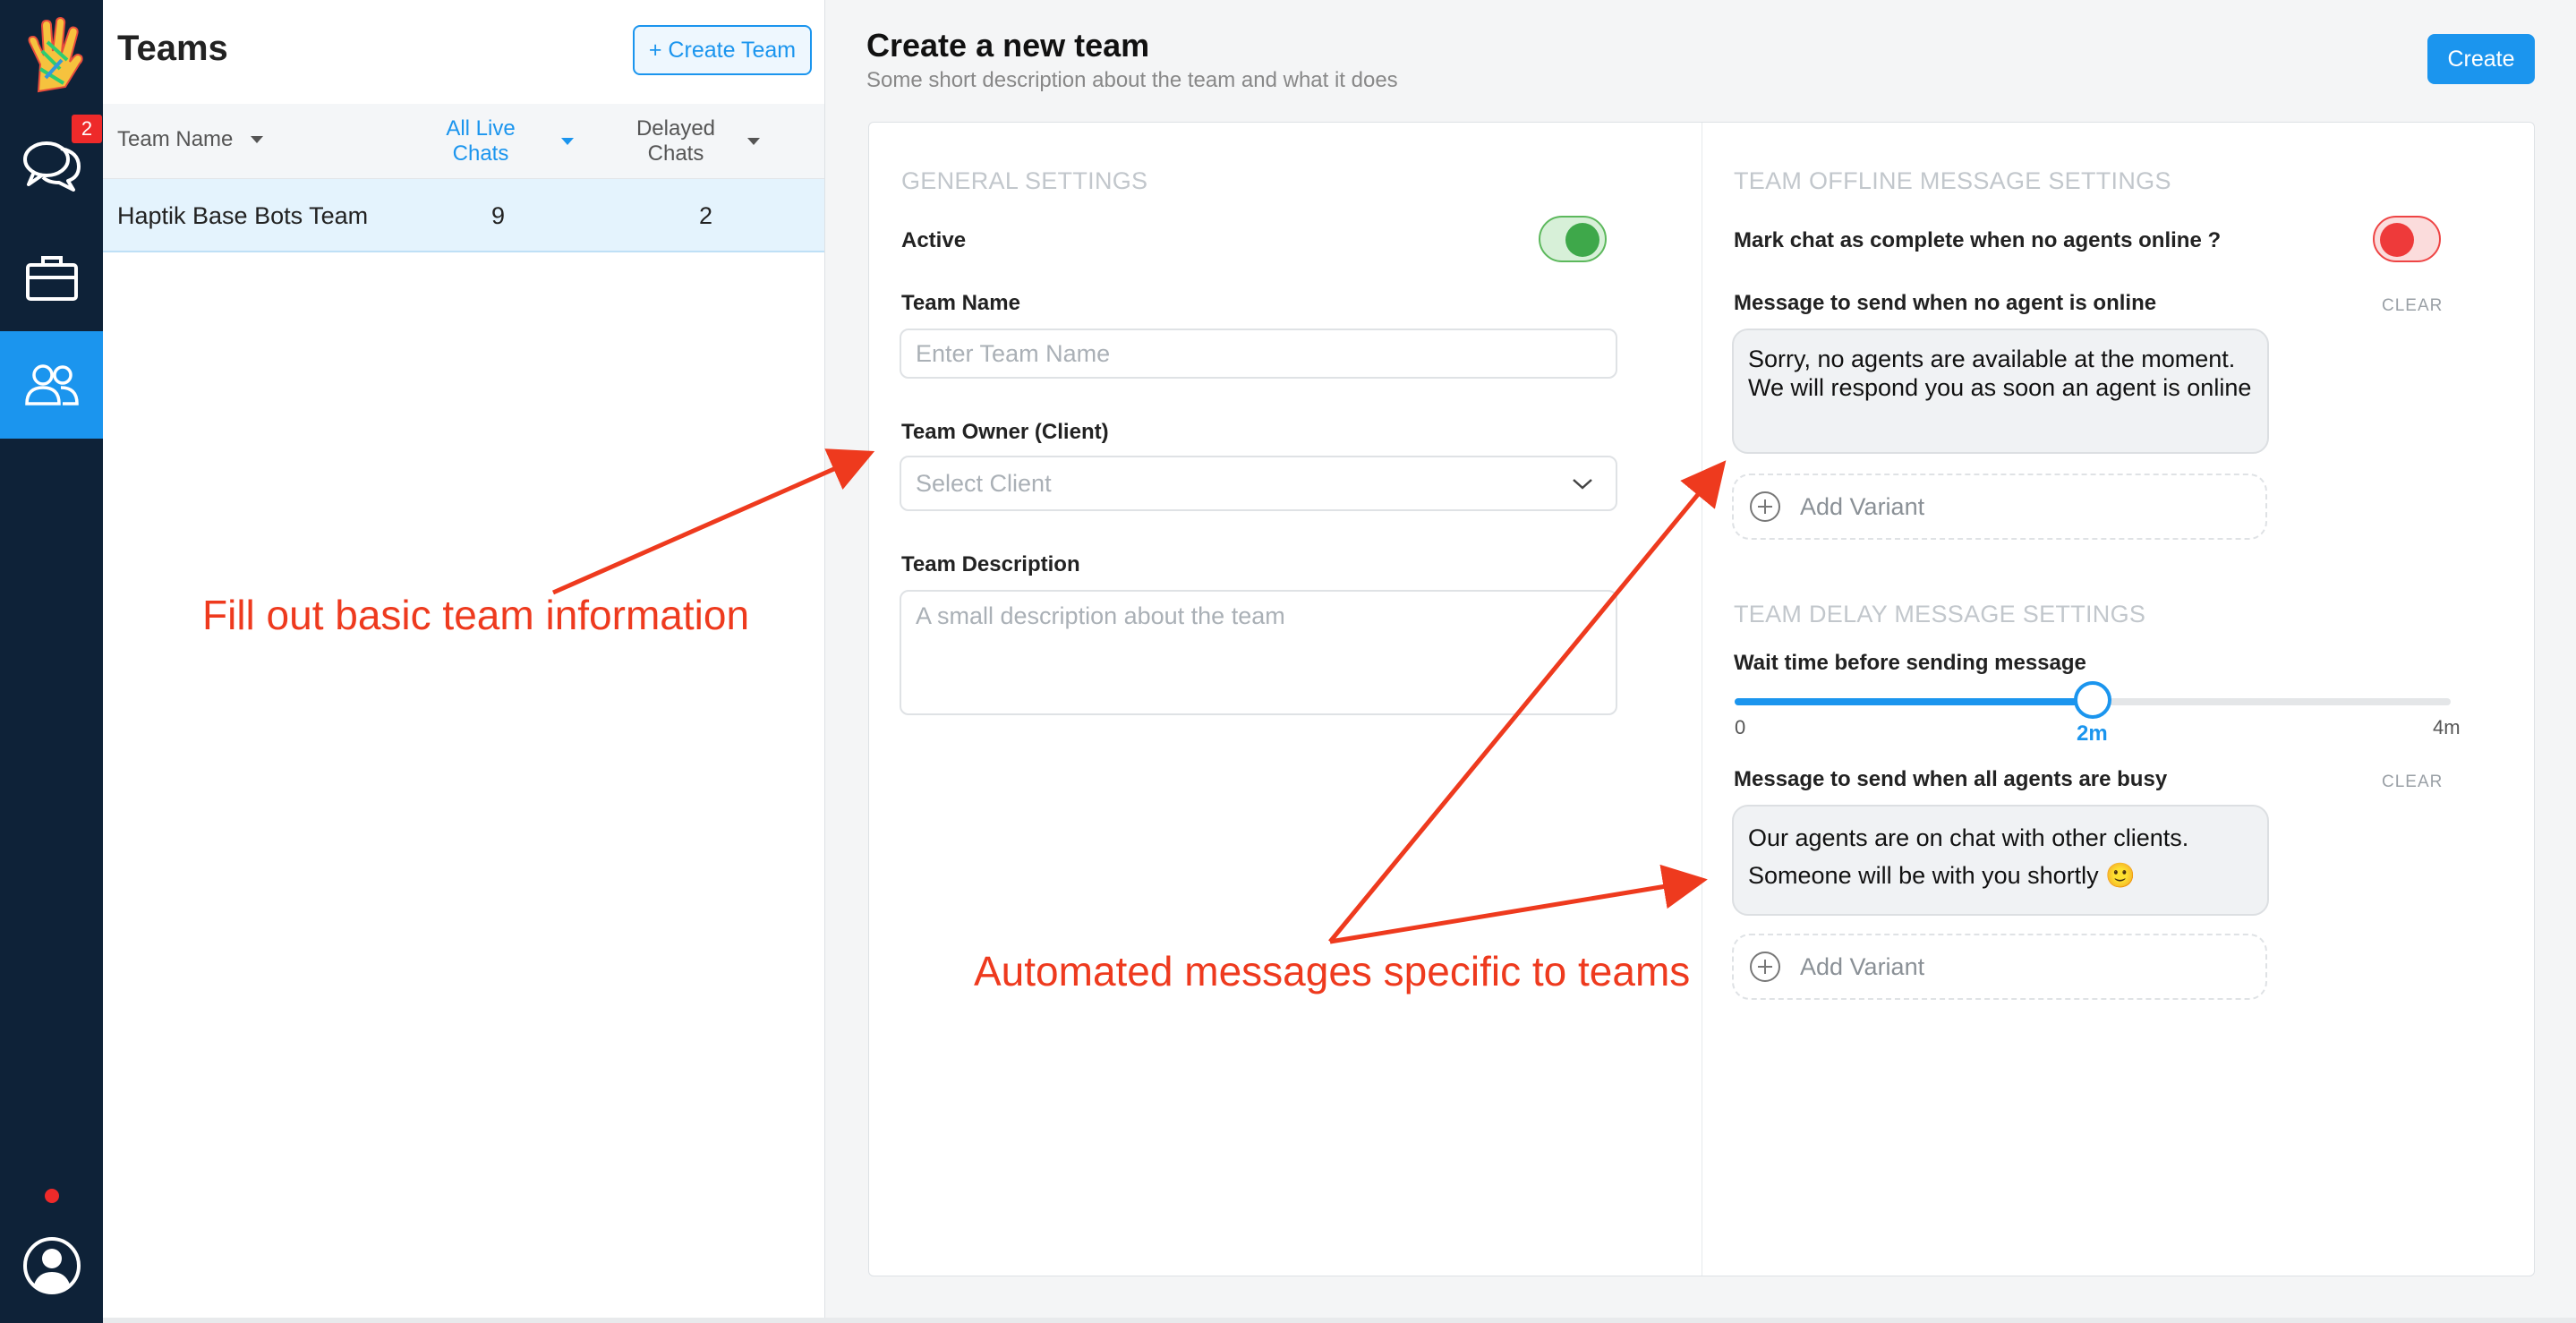 The height and width of the screenshot is (1323, 2576). I want to click on user-avatar-icon, so click(52, 1265).